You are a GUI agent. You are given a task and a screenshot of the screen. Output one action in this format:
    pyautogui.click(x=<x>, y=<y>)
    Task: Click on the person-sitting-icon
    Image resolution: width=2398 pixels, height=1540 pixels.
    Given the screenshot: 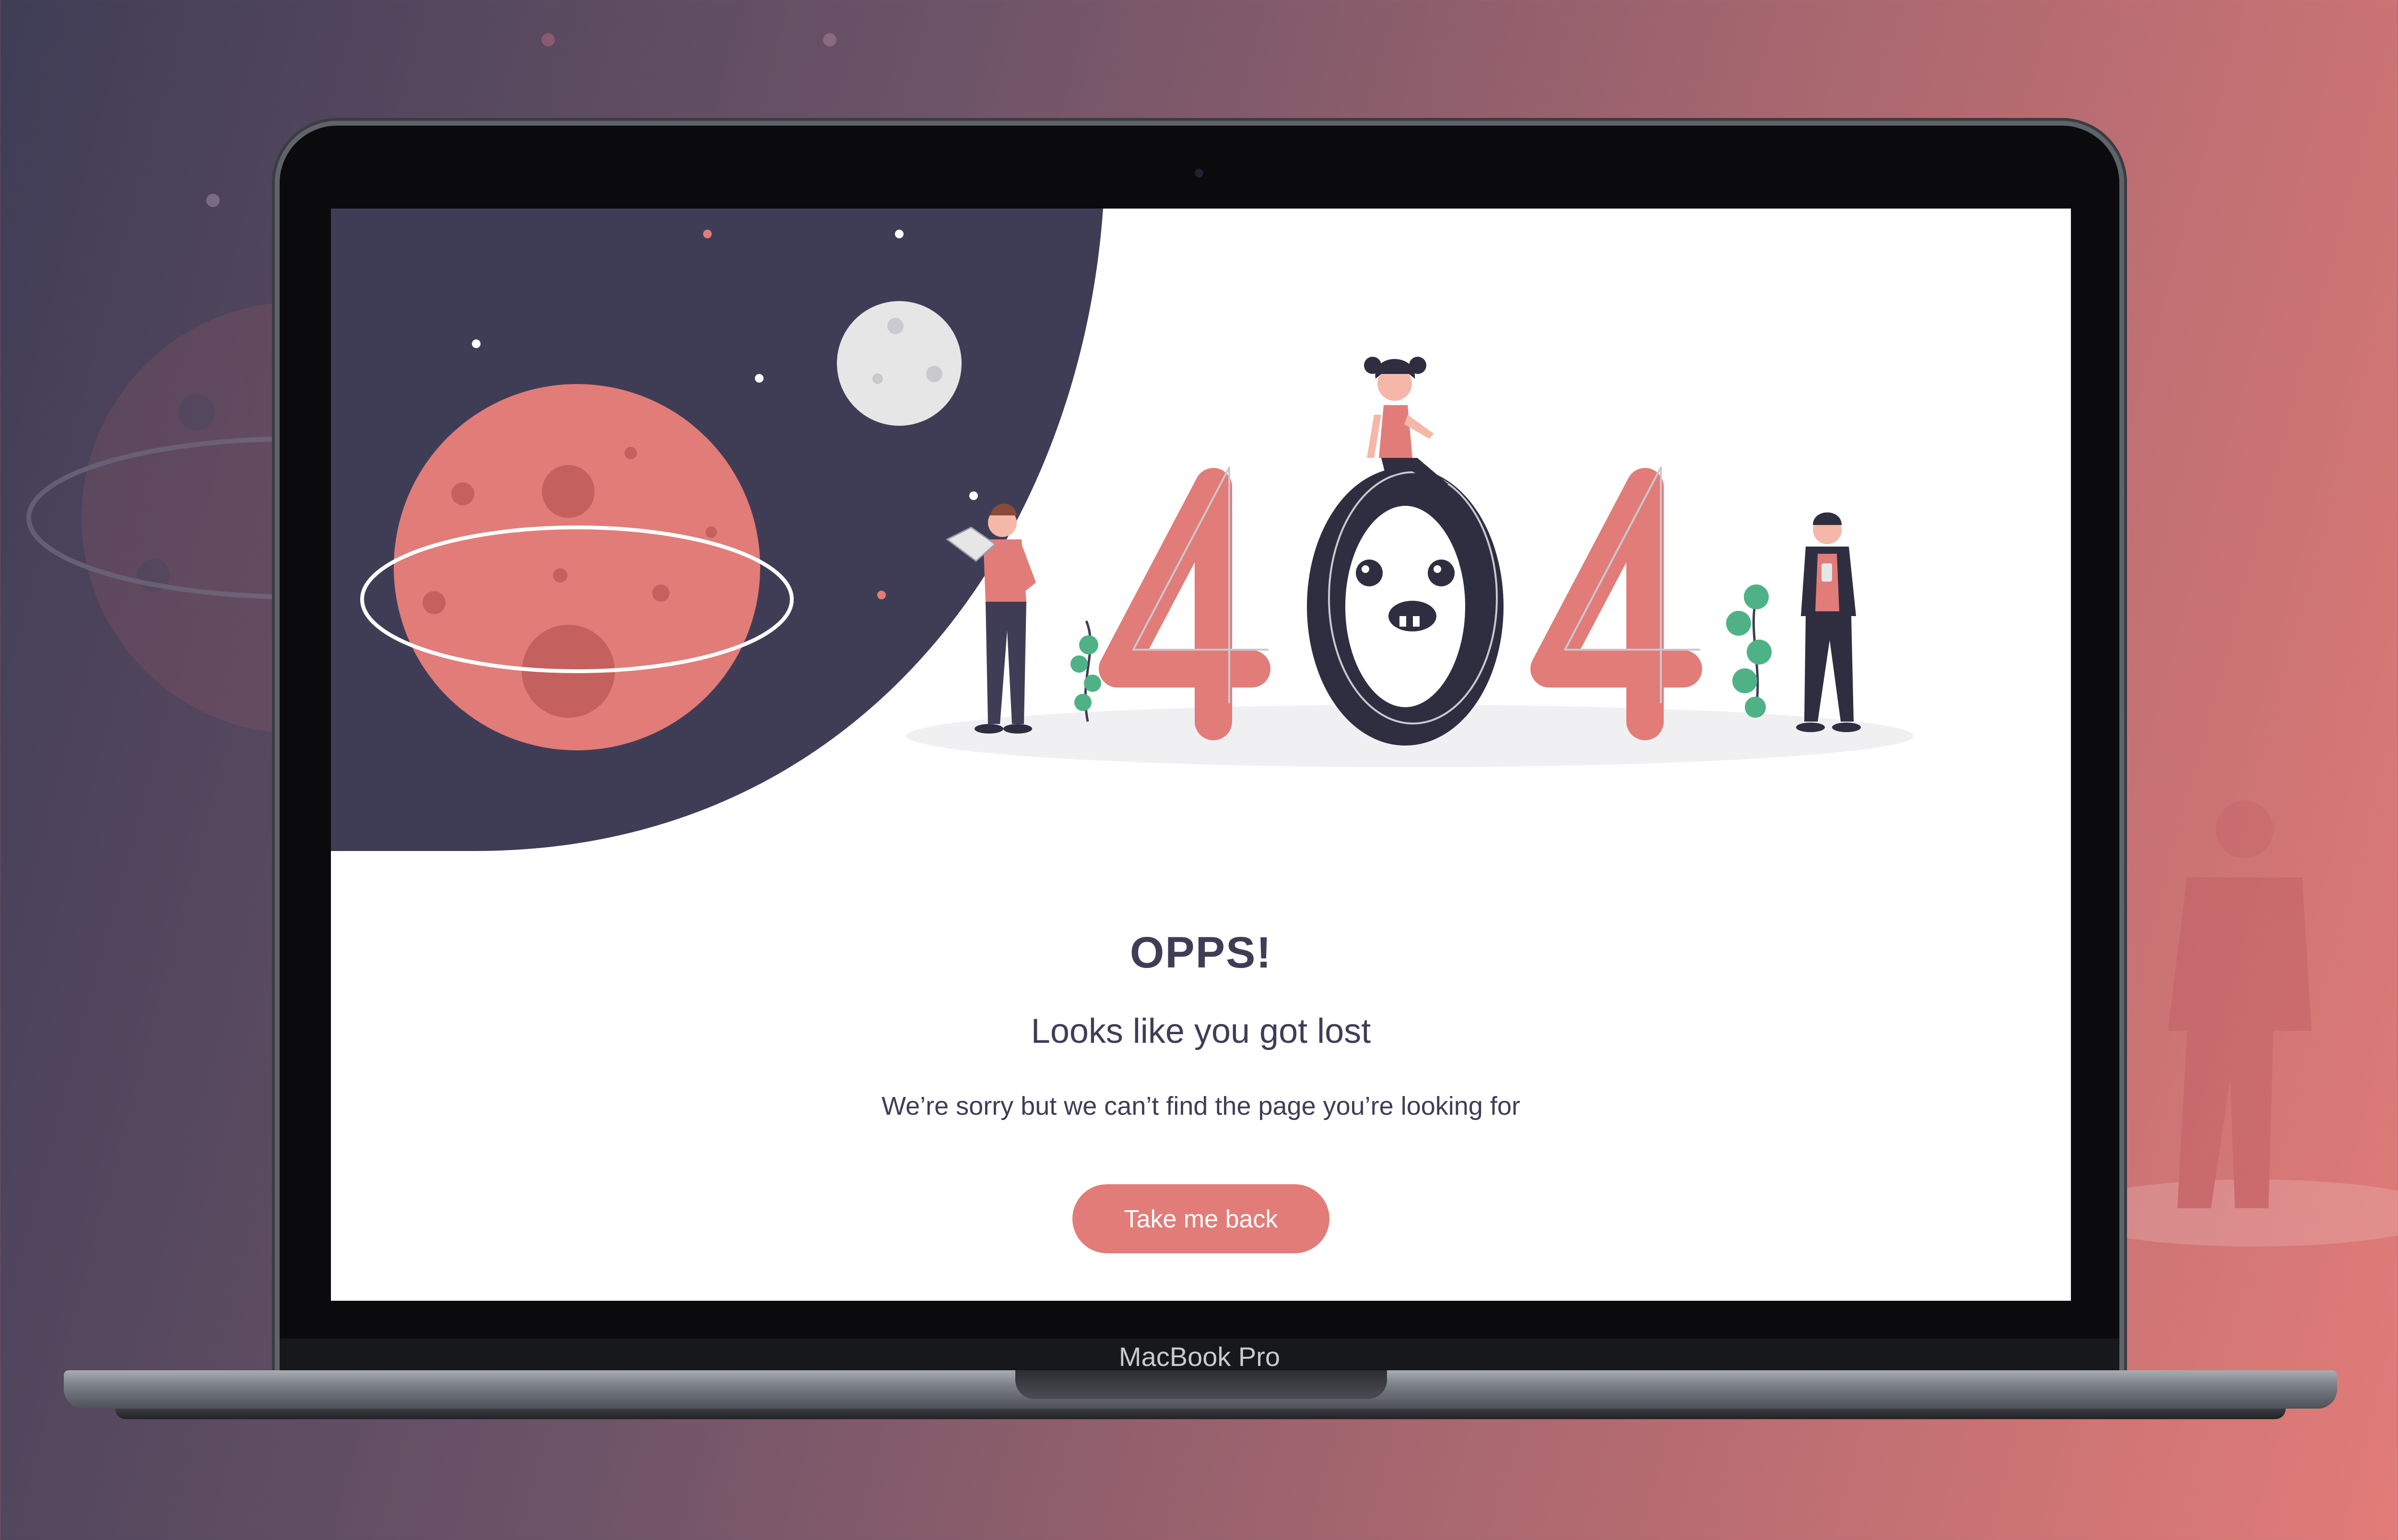 What is the action you would take?
    pyautogui.click(x=1406, y=422)
    